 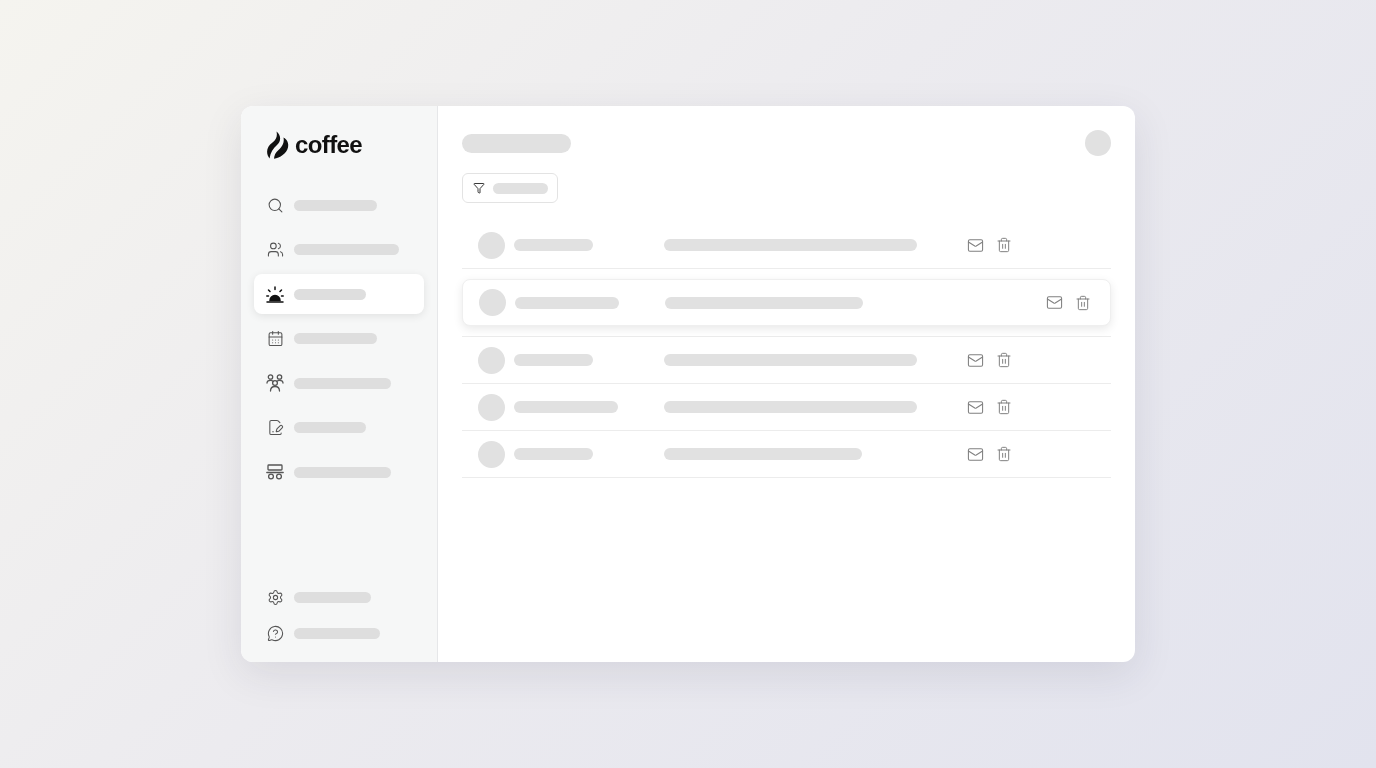 I want to click on filter-icon, so click(x=479, y=188).